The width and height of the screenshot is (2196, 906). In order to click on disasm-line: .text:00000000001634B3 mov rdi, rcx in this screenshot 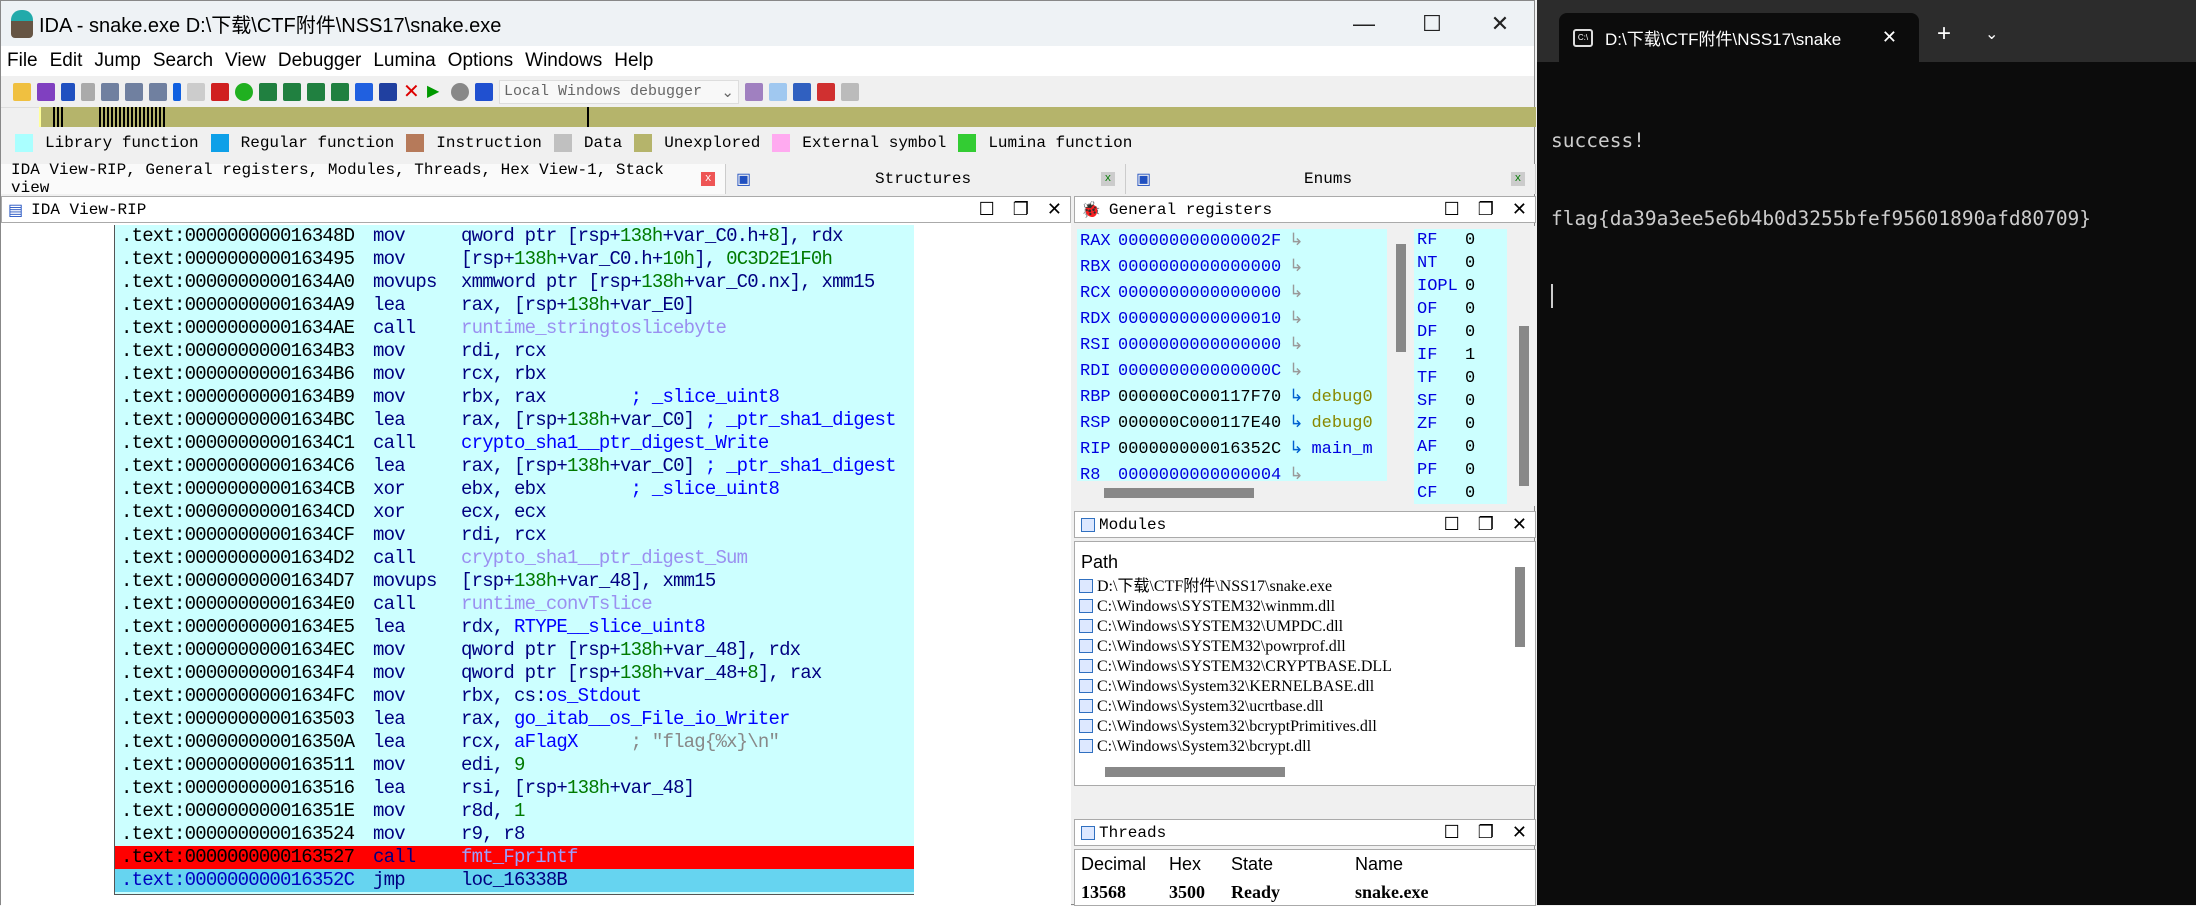, I will do `click(514, 351)`.